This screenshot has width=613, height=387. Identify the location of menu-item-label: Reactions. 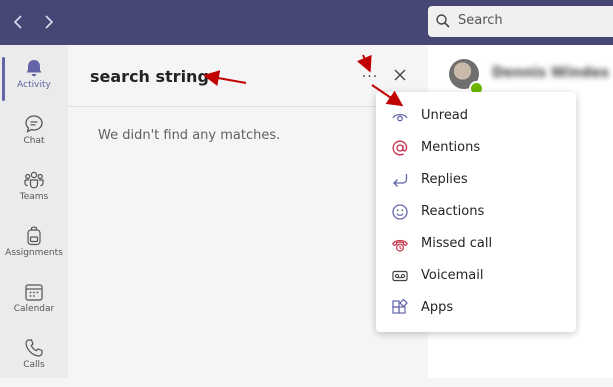
(453, 211).